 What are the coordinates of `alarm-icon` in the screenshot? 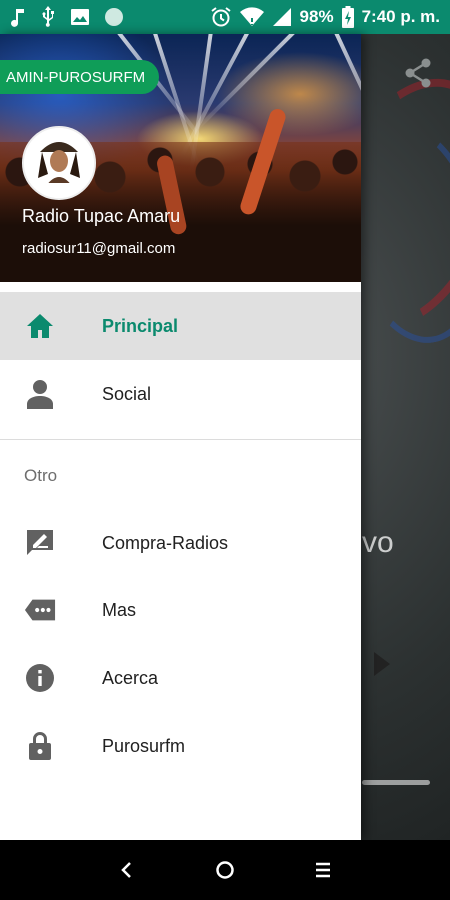 It's located at (221, 17).